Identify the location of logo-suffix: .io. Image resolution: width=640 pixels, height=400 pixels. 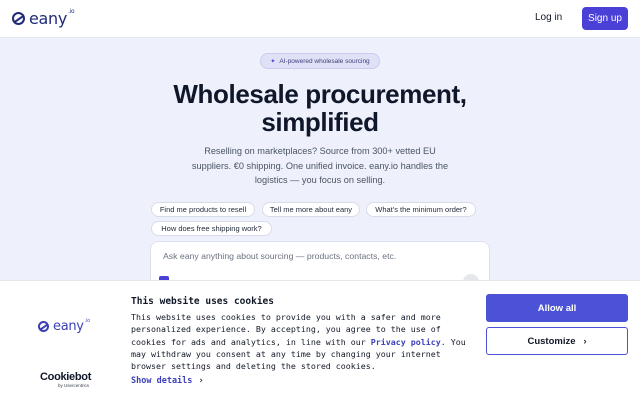
(71, 11).